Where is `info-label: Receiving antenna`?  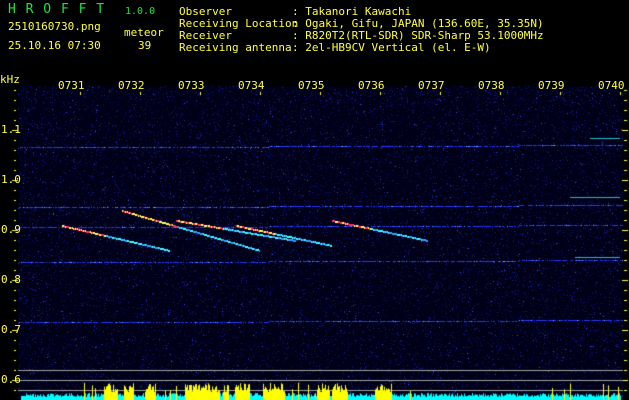
info-label: Receiving antenna is located at coordinates (235, 47).